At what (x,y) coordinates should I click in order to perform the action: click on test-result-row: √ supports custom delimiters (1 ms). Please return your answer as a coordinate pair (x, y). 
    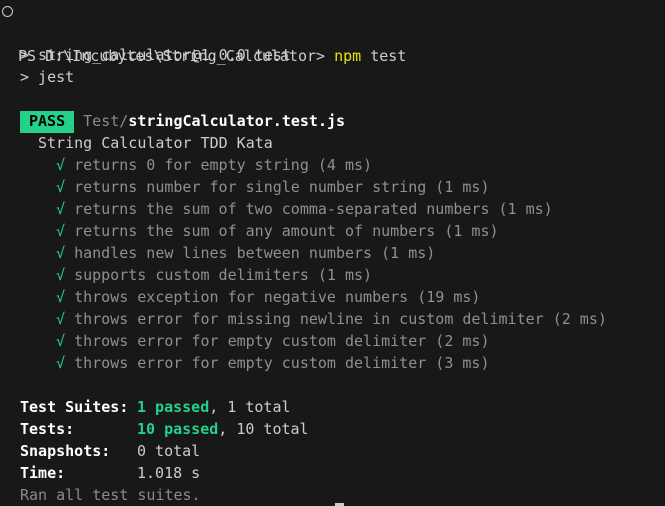
    Looking at the image, I should click on (214, 275).